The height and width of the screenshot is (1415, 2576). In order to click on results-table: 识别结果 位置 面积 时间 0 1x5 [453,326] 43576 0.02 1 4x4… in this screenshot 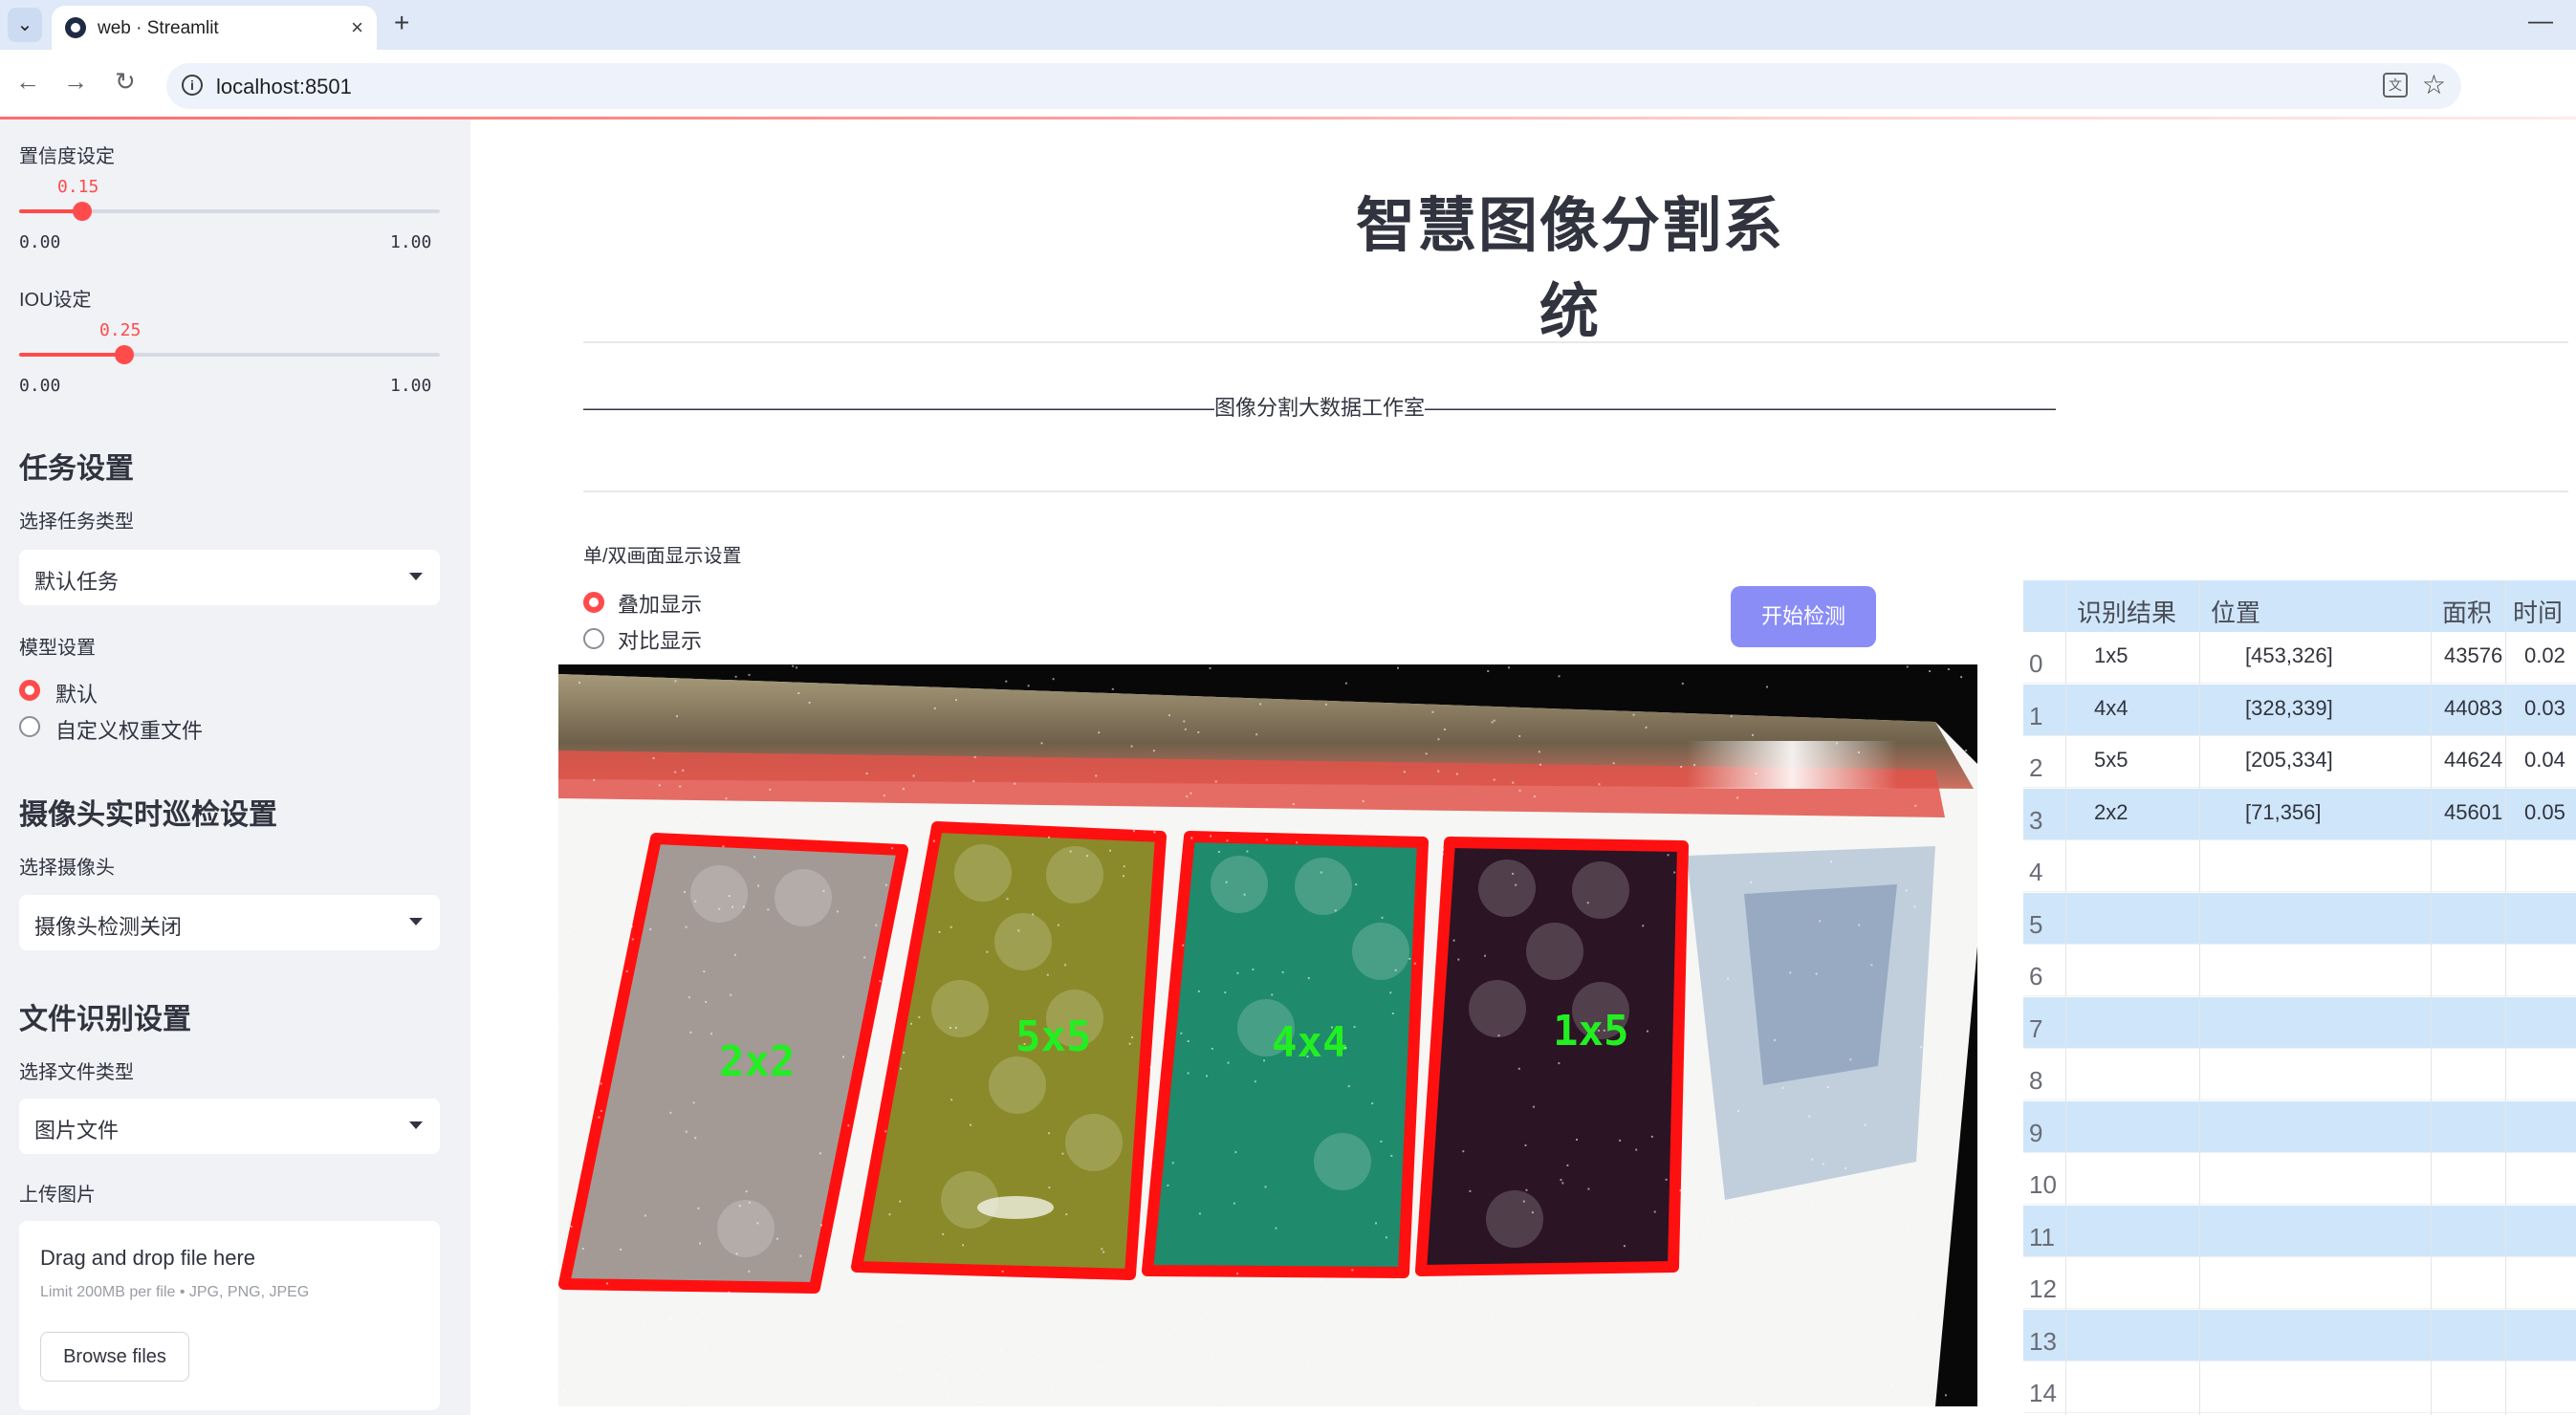, I will do `click(2299, 997)`.